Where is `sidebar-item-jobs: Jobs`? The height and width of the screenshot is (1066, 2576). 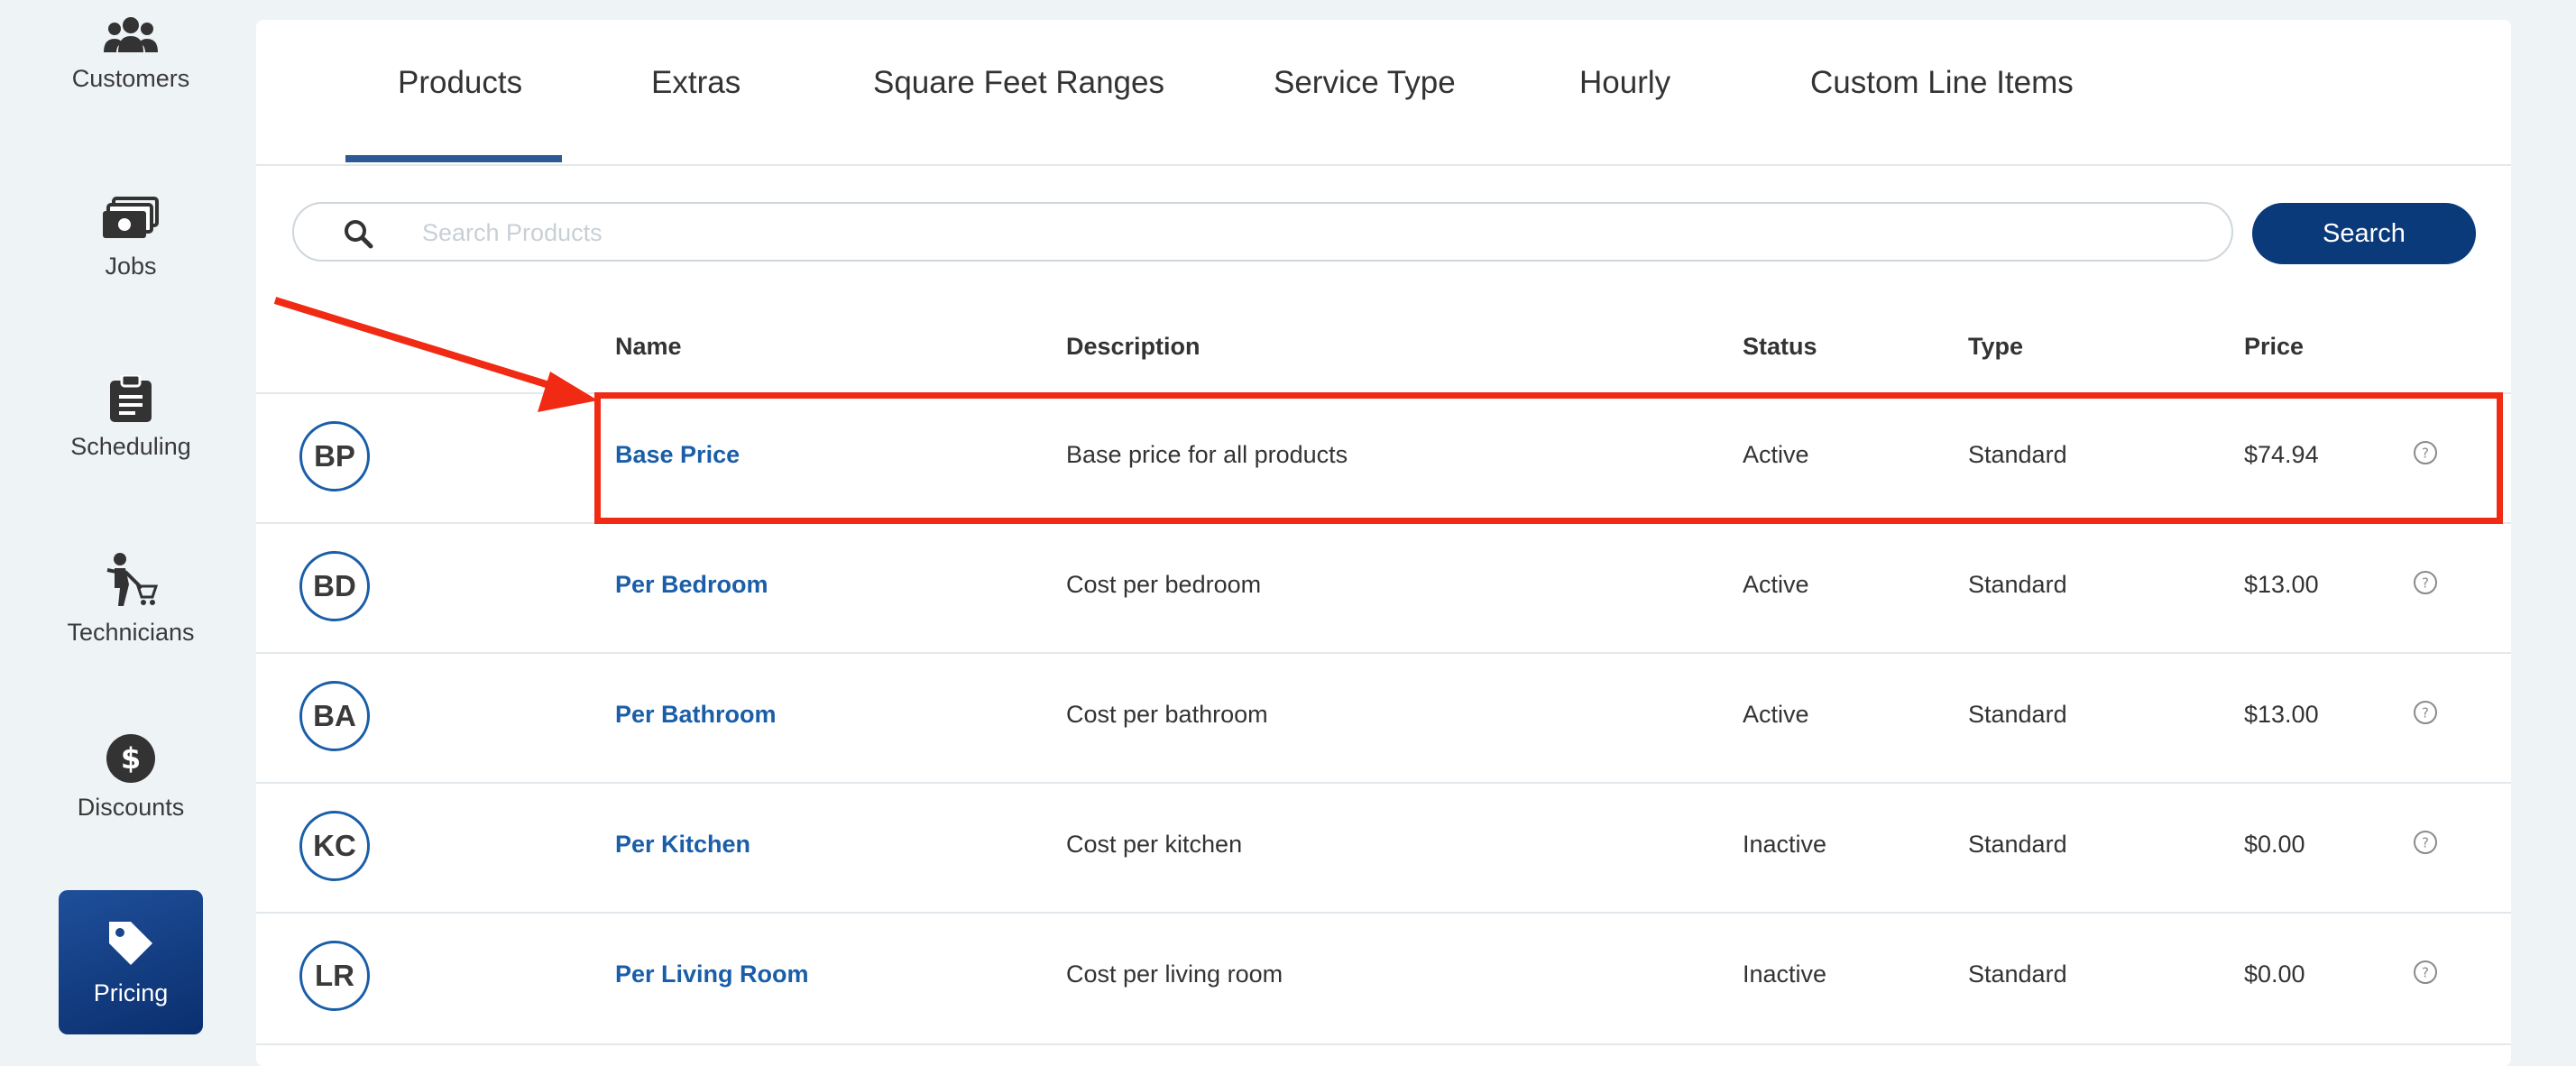
sidebar-item-jobs: Jobs is located at coordinates (131, 238).